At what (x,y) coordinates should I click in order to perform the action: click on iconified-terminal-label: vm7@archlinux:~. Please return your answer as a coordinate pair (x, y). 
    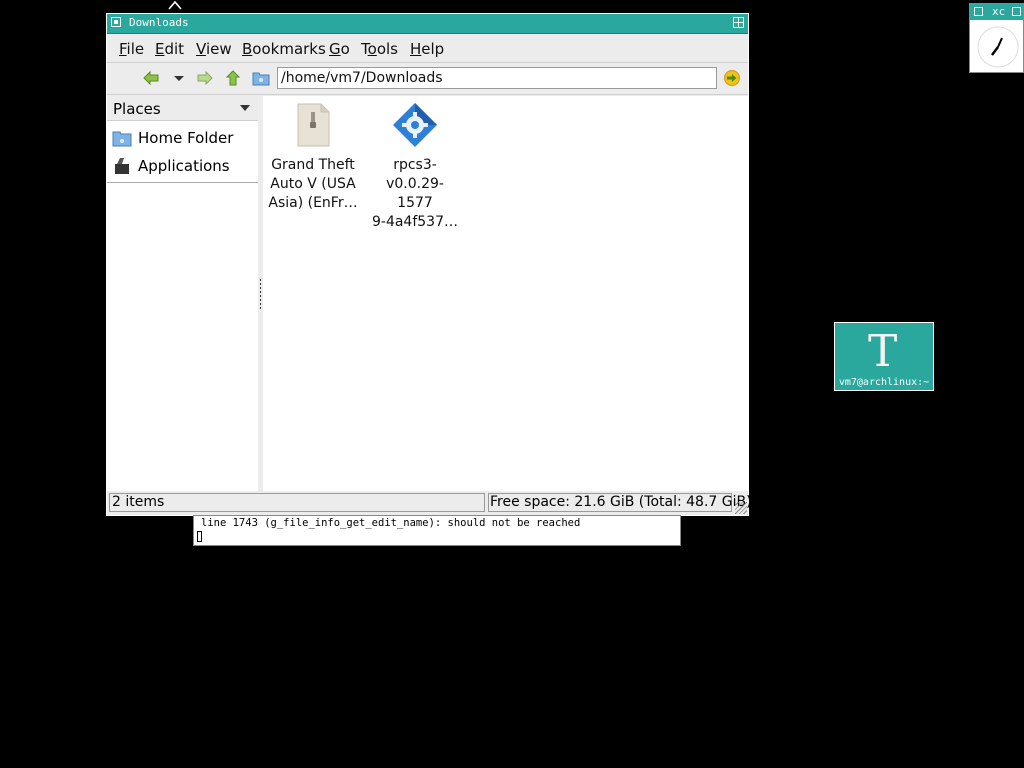
    Looking at the image, I should click on (884, 382).